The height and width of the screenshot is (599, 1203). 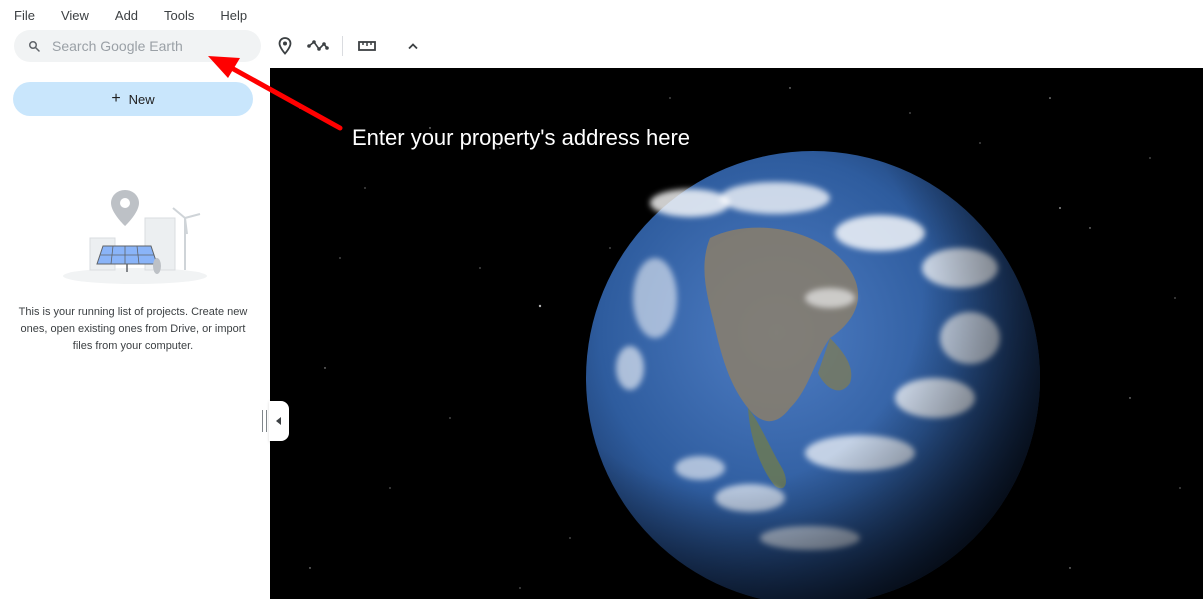 What do you see at coordinates (24, 15) in the screenshot?
I see `menu-file: File` at bounding box center [24, 15].